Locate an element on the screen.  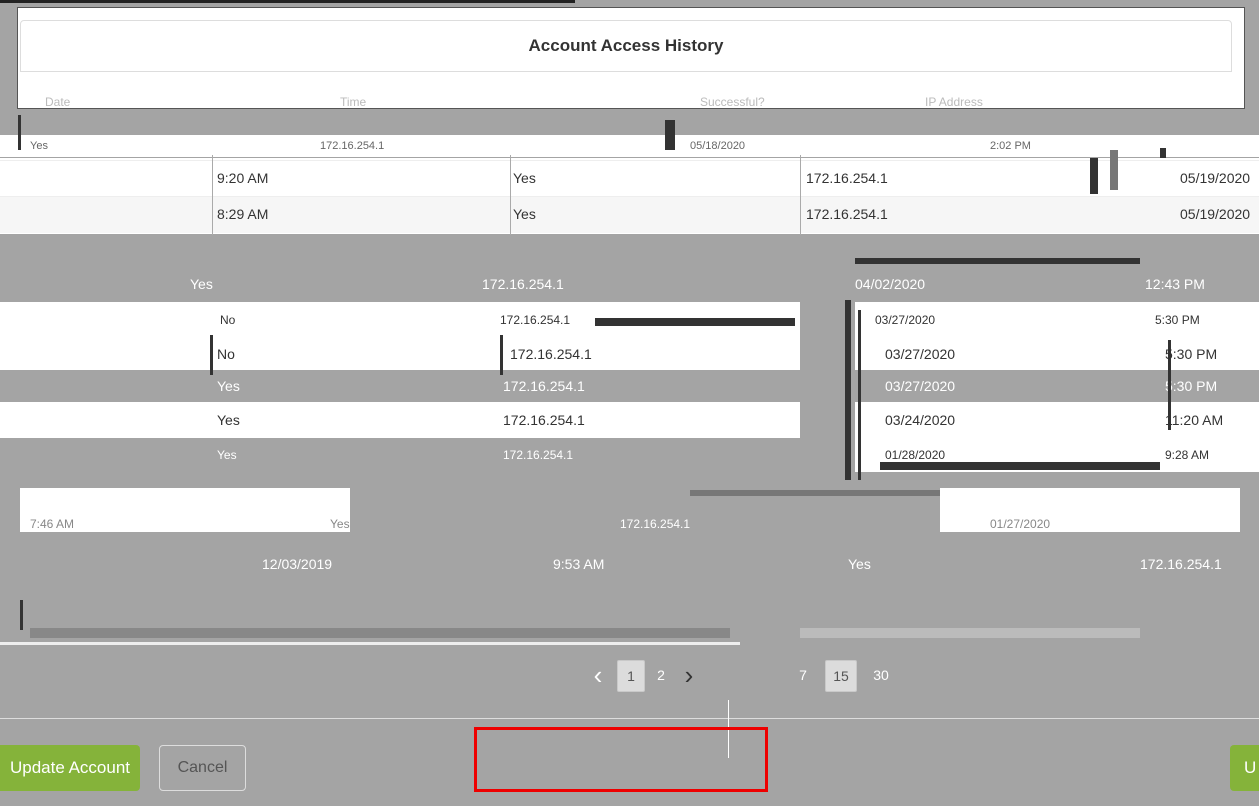
cell-time: 11:20 AM is located at coordinates (1194, 420).